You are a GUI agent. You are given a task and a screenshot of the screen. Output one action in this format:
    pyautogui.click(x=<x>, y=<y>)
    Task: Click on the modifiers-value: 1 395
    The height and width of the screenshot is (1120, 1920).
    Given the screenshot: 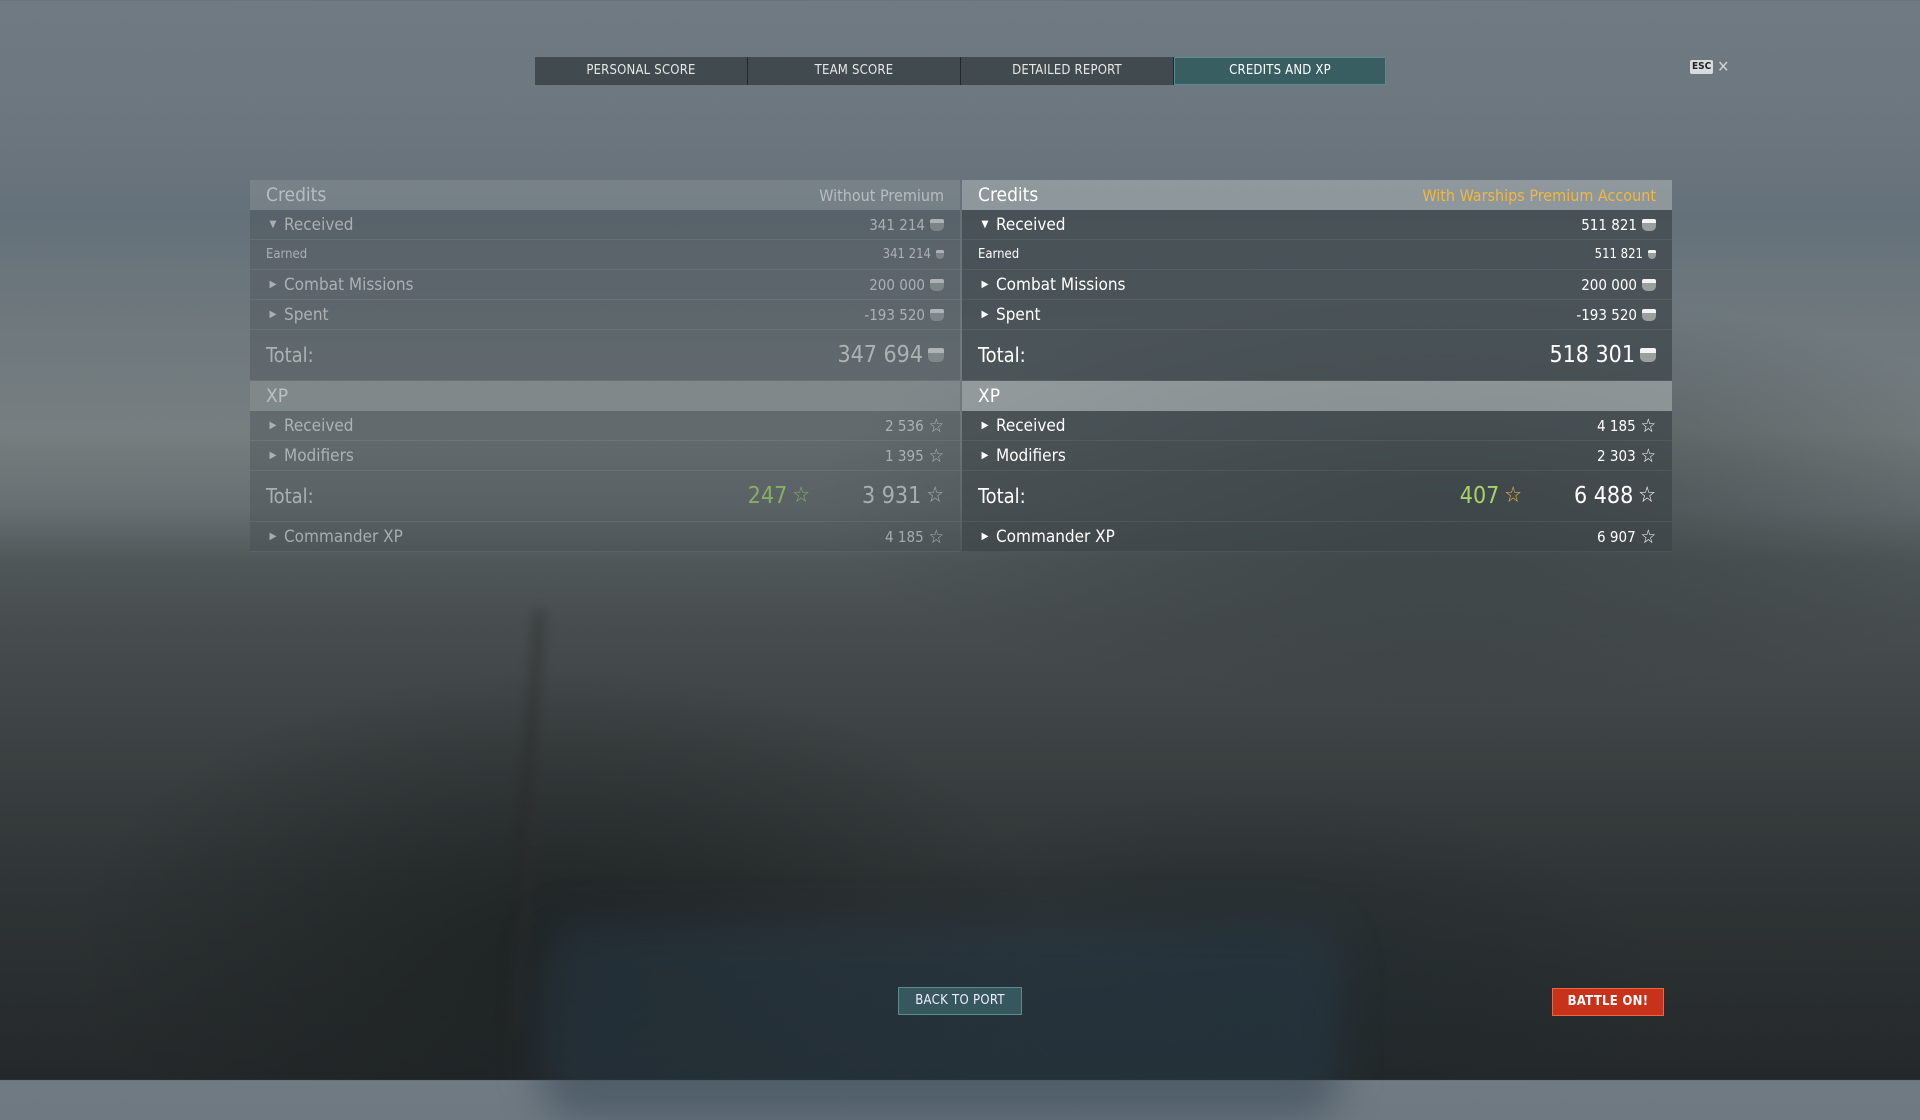 What is the action you would take?
    pyautogui.click(x=904, y=455)
    